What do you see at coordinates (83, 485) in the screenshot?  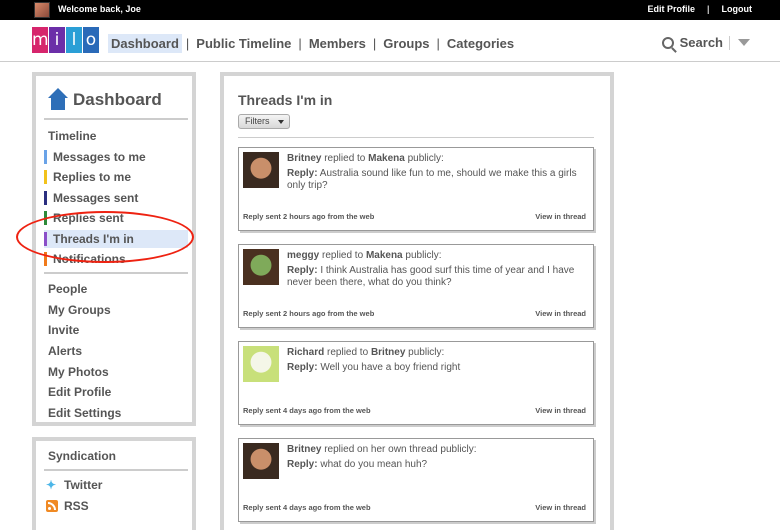 I see `twitter-label: Twitter` at bounding box center [83, 485].